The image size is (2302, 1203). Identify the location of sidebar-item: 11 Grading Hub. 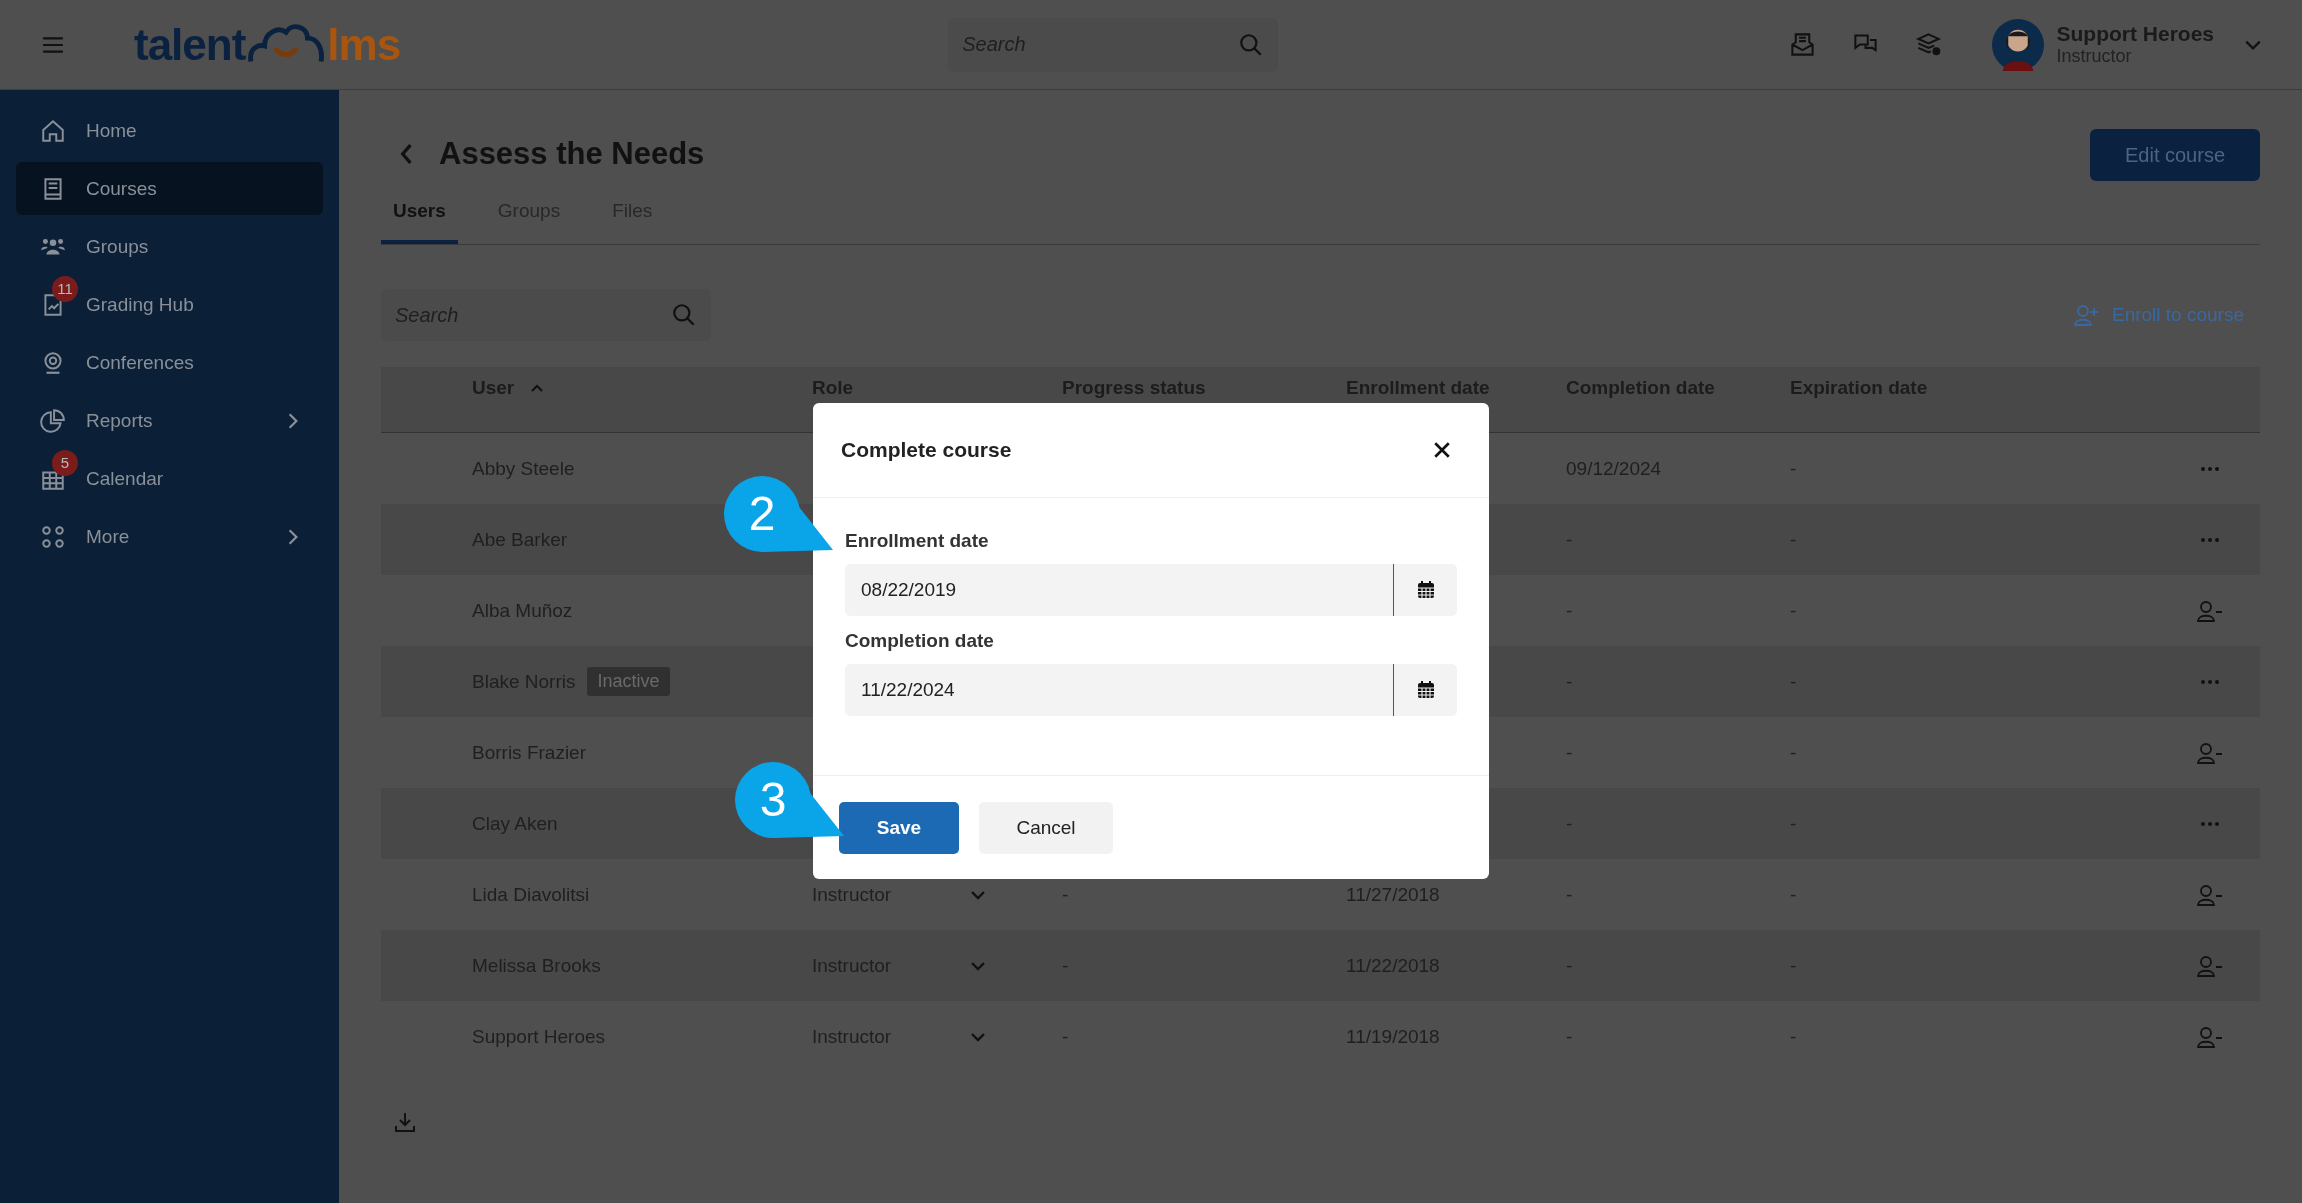
(169, 304).